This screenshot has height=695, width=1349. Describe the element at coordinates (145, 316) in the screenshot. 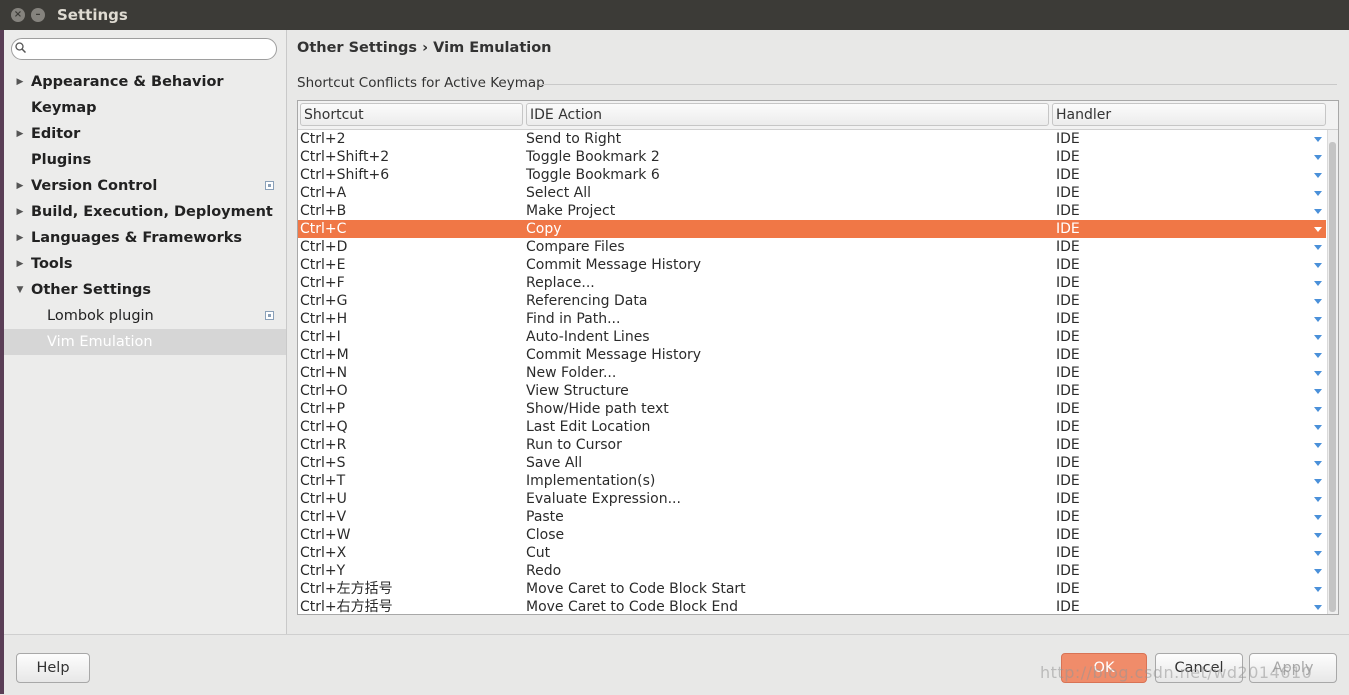

I see `sidebar-item-lombok-plugin: Lombok plugin` at that location.